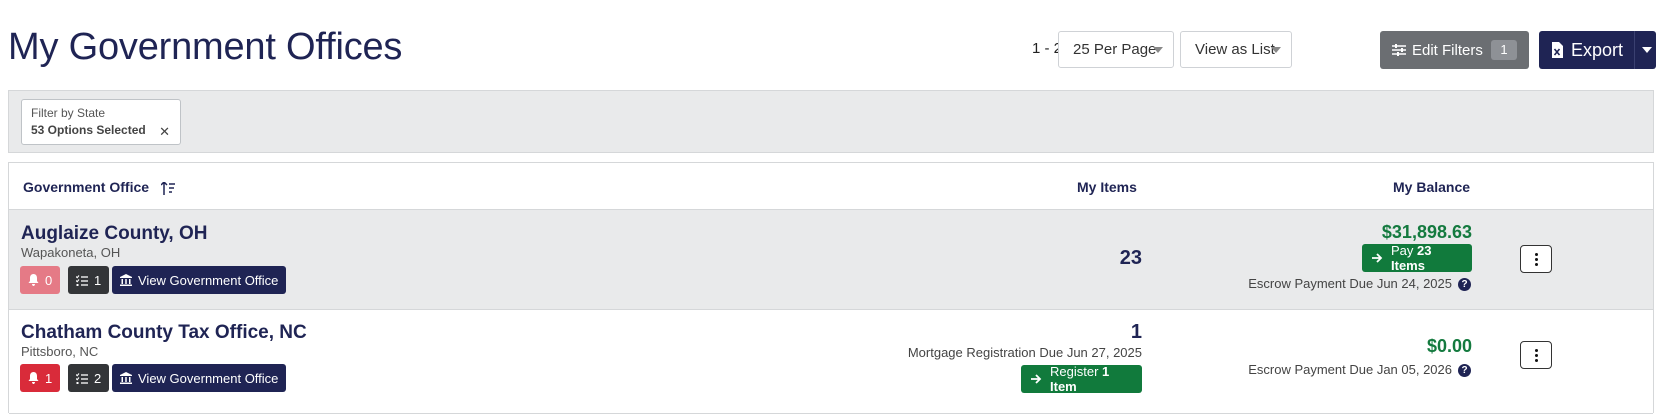 Image resolution: width=1662 pixels, height=414 pixels. What do you see at coordinates (88, 130) in the screenshot?
I see `filter-chip-value: 53 Options Selected` at bounding box center [88, 130].